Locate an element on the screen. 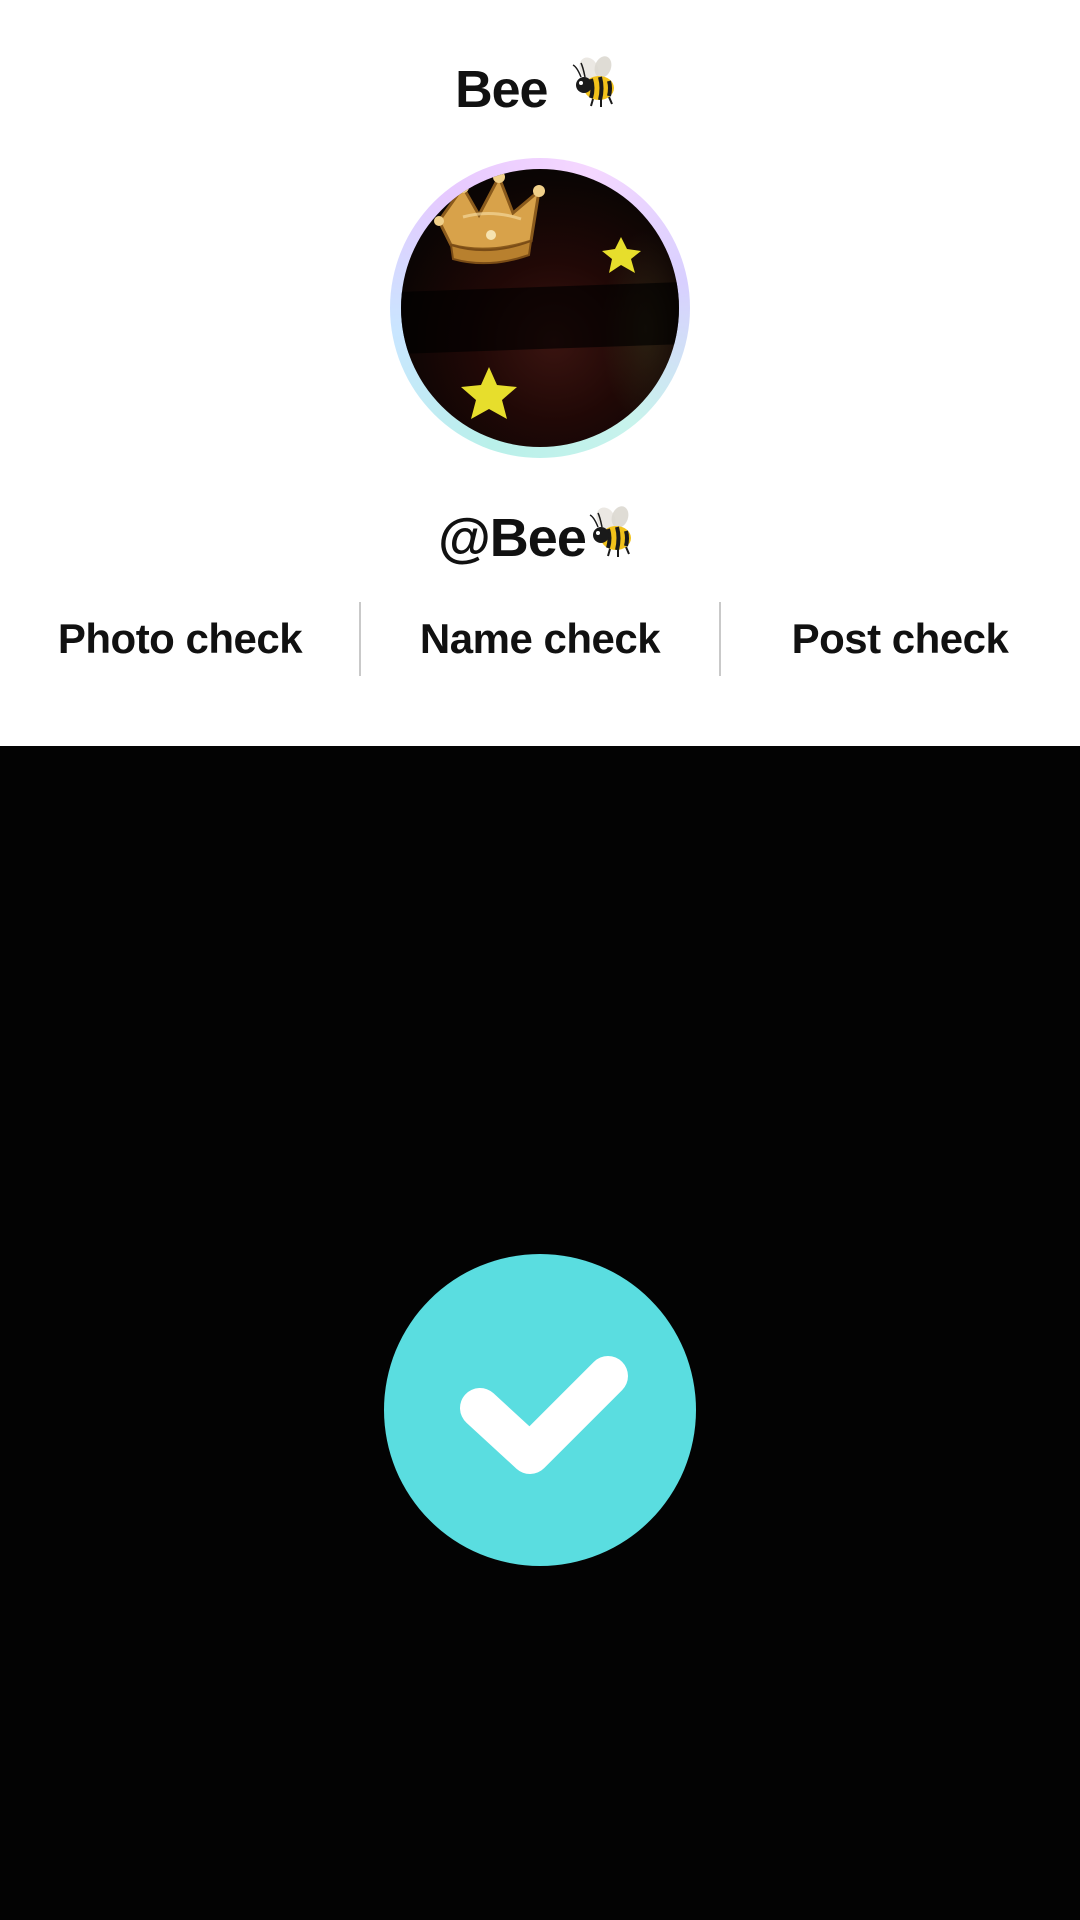  handle: @Bee is located at coordinates (540, 538).